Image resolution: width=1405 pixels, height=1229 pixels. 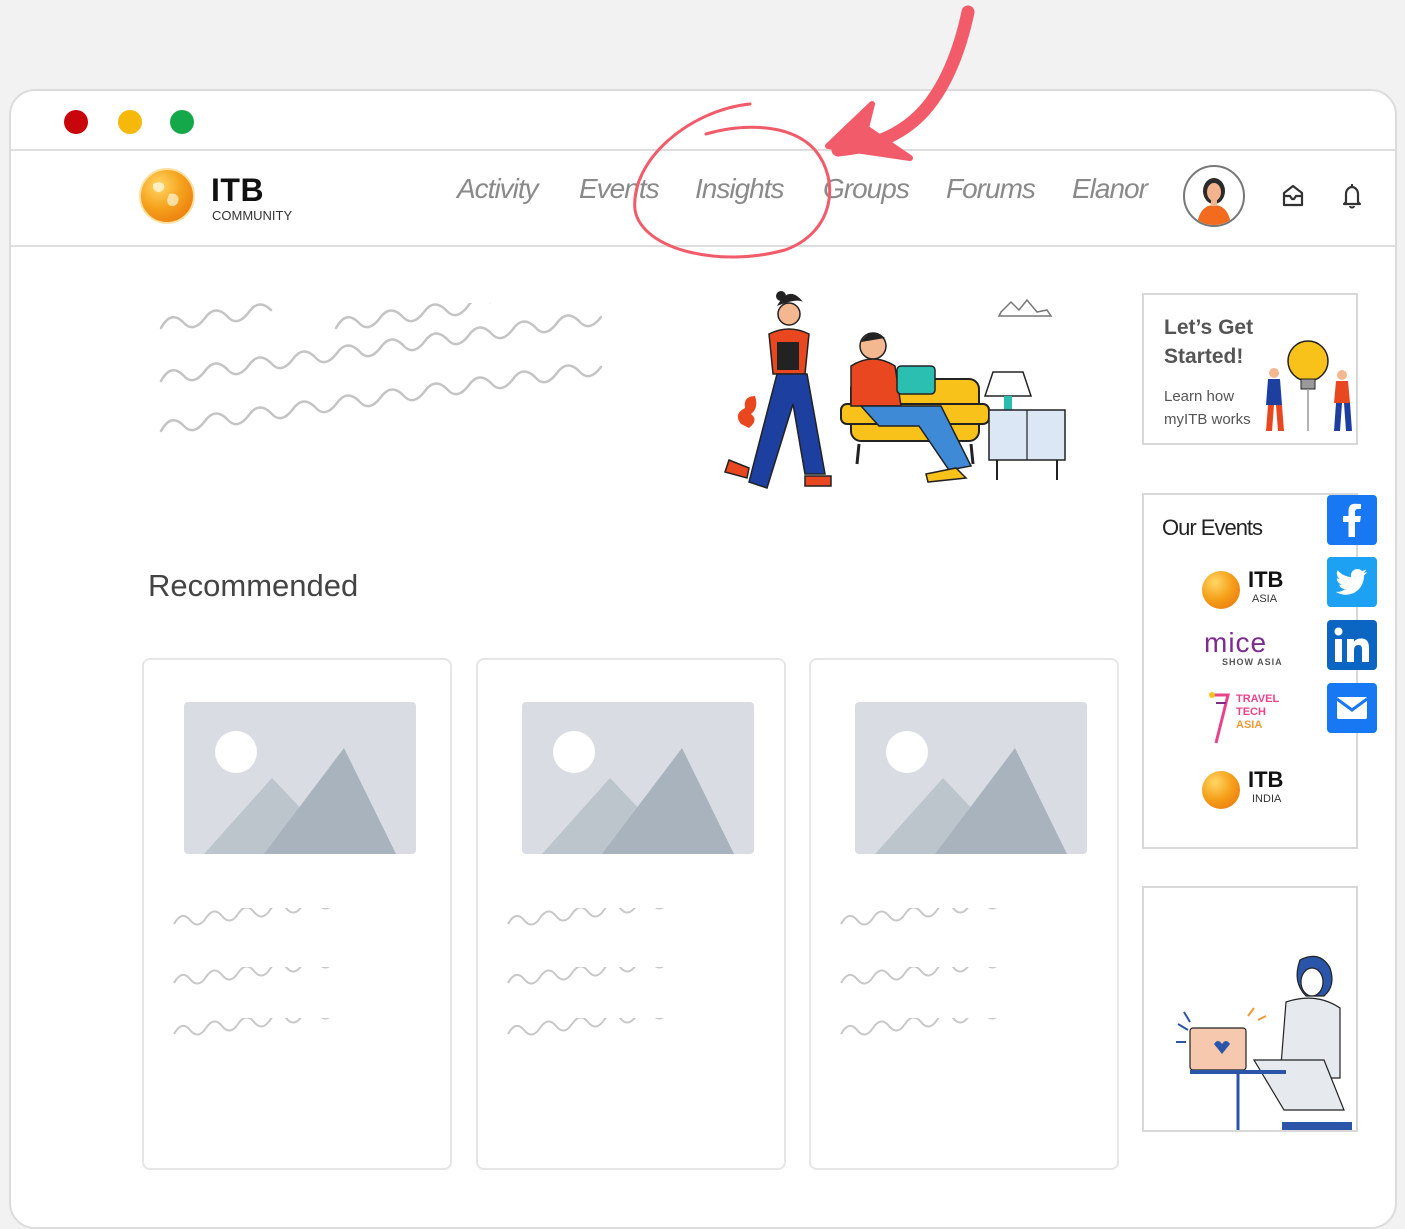 I want to click on event-itb-india-sub: INDIA, so click(x=1267, y=799).